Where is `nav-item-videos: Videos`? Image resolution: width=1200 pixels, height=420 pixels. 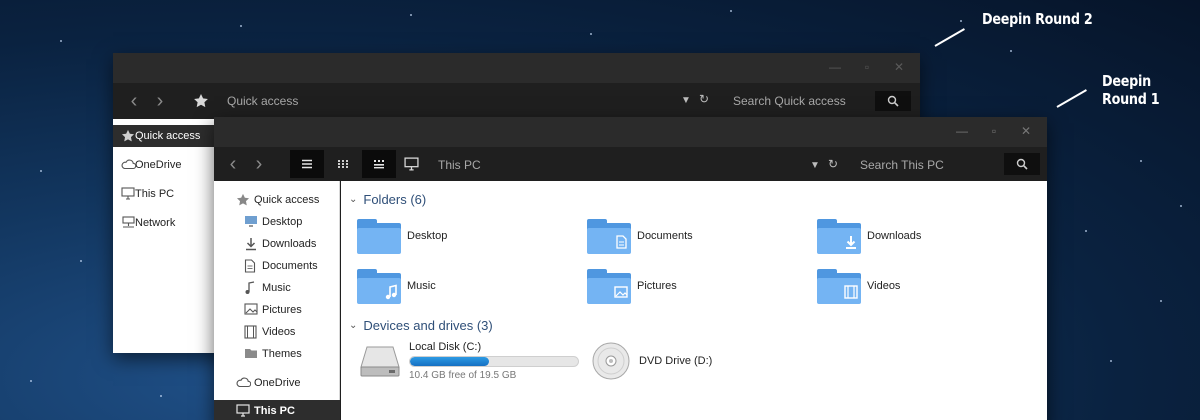 nav-item-videos: Videos is located at coordinates (277, 332).